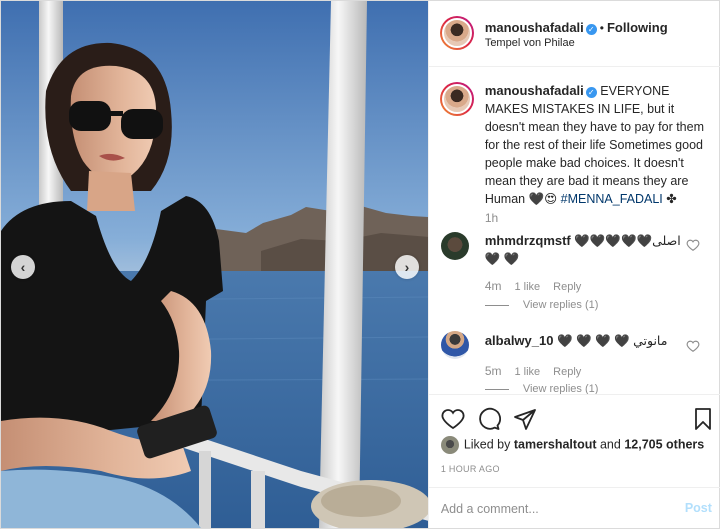  What do you see at coordinates (489, 419) in the screenshot?
I see `comment-icon` at bounding box center [489, 419].